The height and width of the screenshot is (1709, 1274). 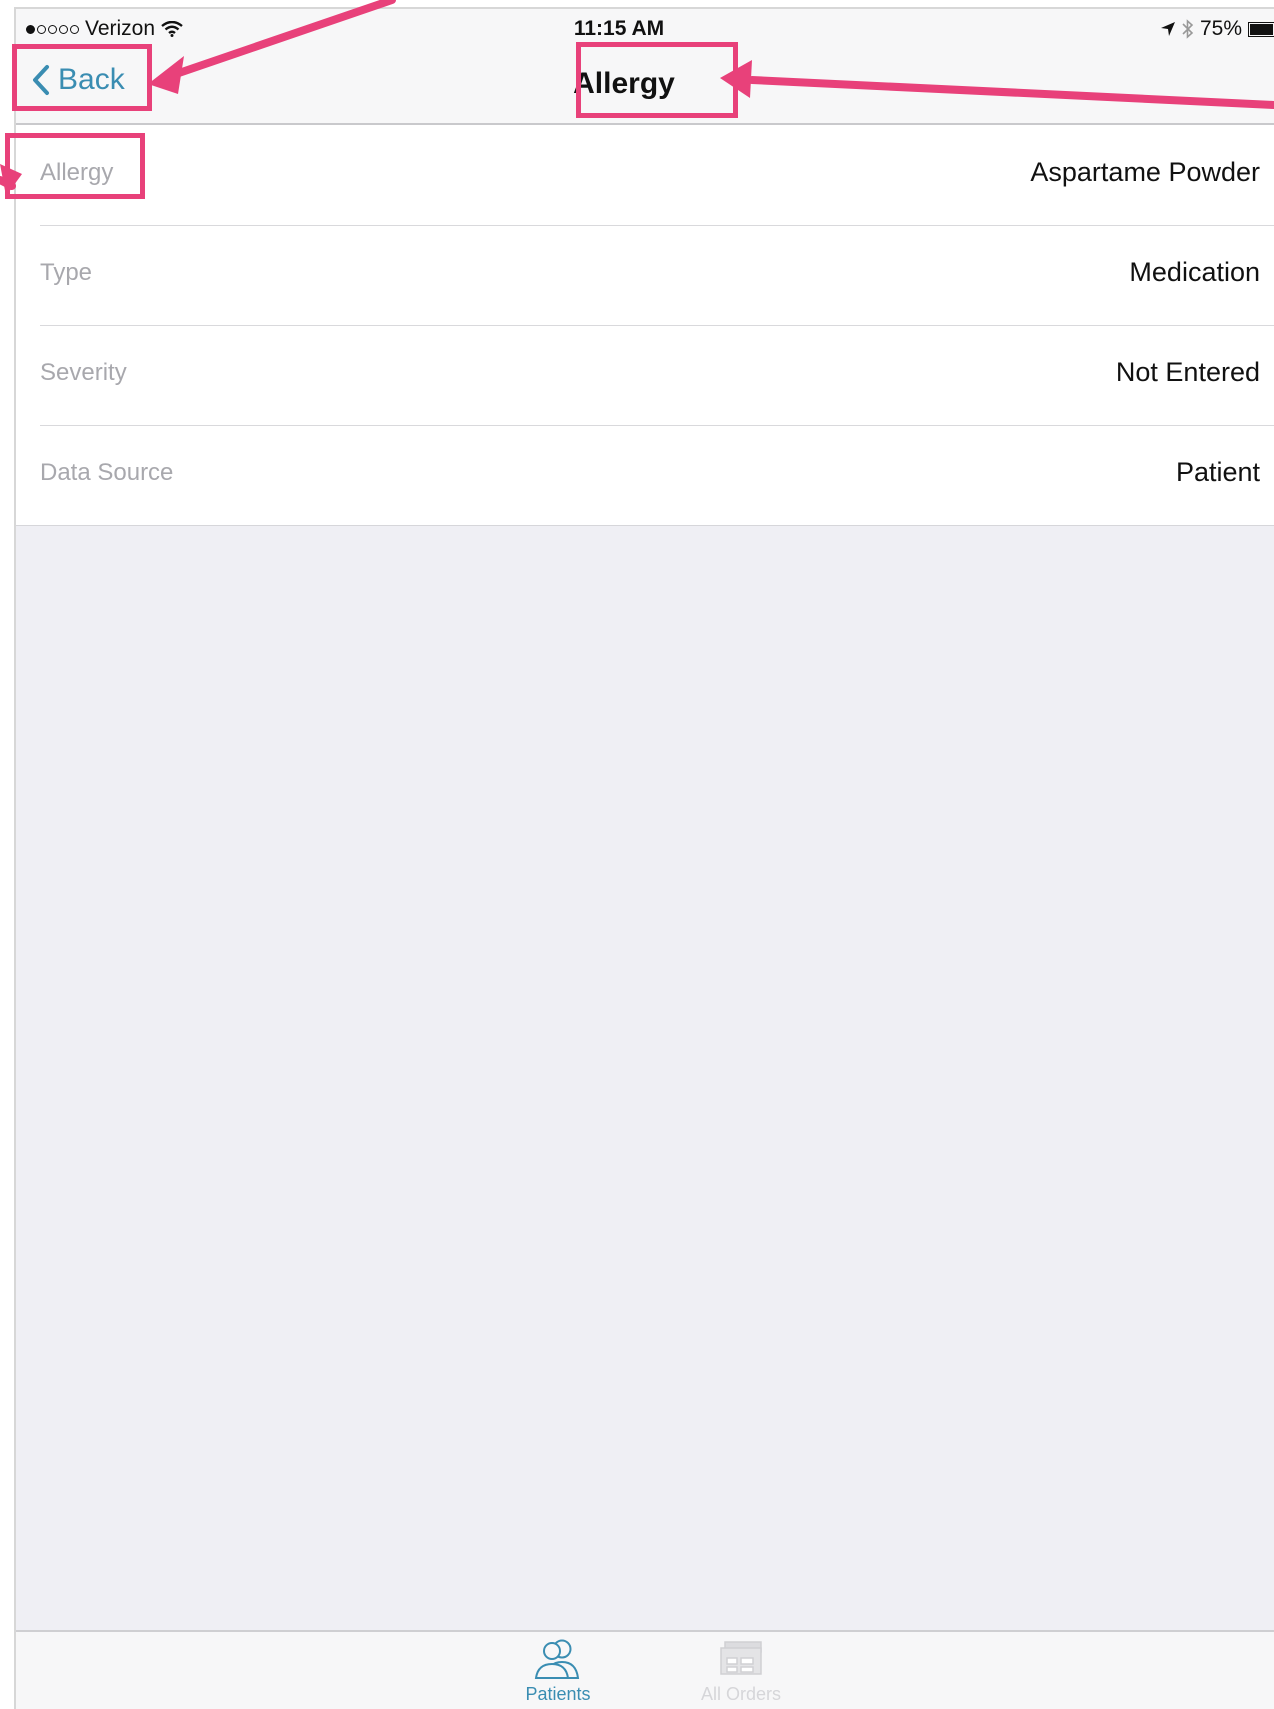 I want to click on detail-row-data-source: Data Source Patient, so click(x=645, y=475).